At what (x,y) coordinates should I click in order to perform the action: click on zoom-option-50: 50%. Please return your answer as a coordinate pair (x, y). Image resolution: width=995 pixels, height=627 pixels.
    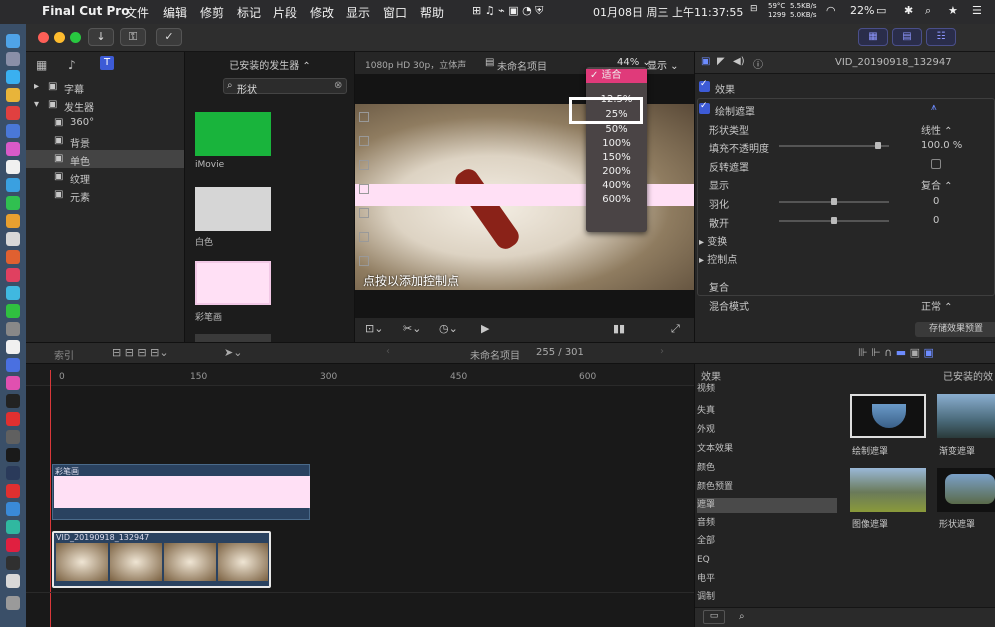
    Looking at the image, I should click on (616, 130).